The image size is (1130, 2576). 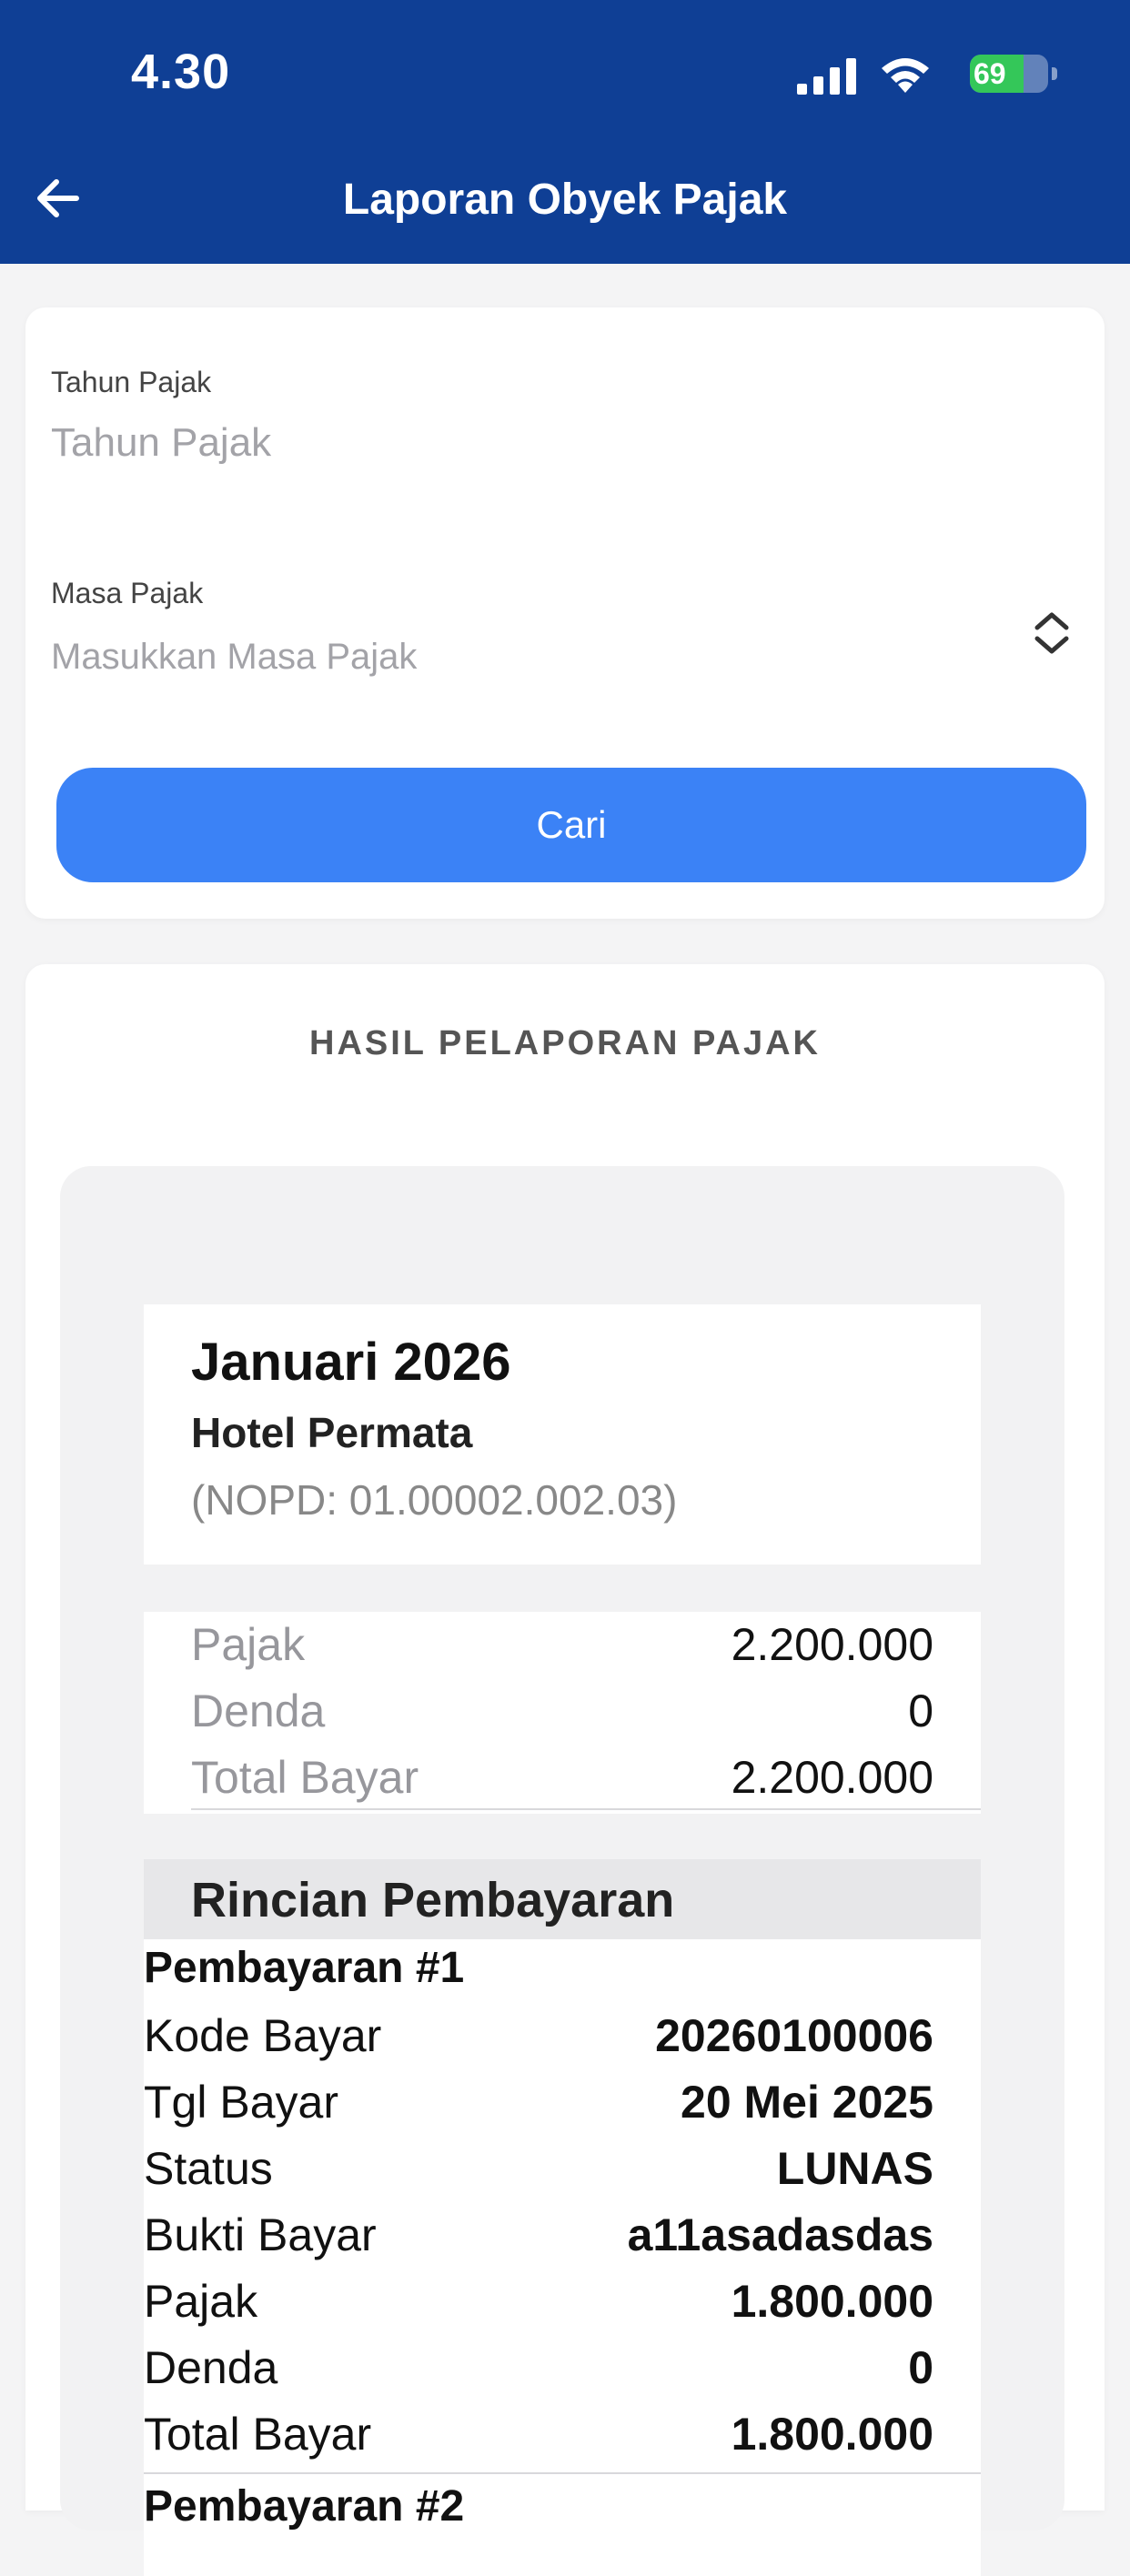 I want to click on cellular-signal-icon, so click(x=827, y=76).